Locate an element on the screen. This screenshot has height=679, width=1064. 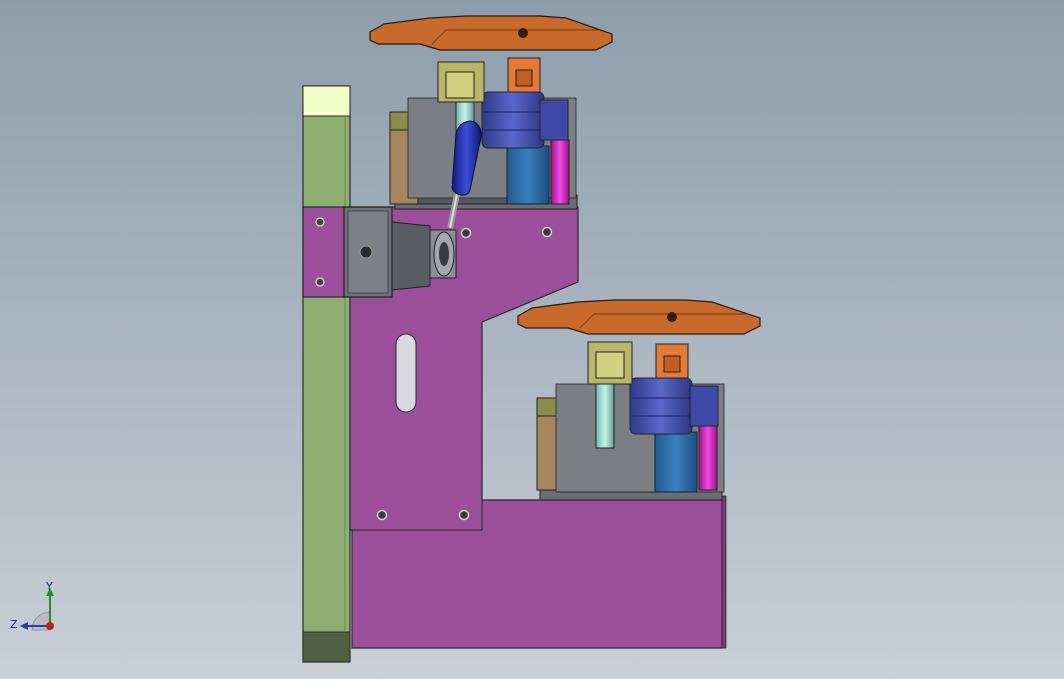
upper-gripper-jaw is located at coordinates (491, 33).